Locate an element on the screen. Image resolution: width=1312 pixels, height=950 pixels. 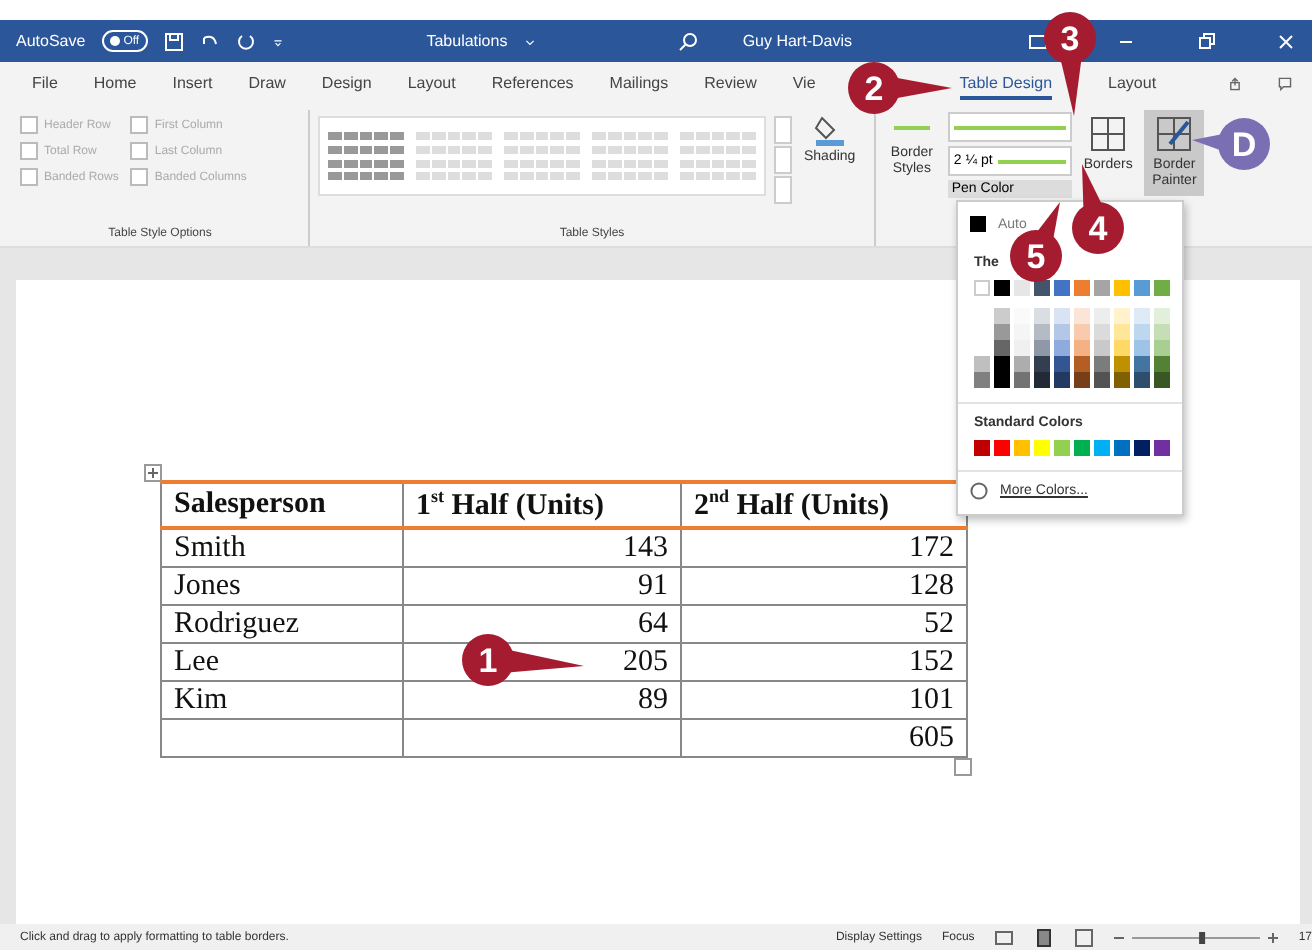
zoom-slider-thumb is located at coordinates (1202, 937).